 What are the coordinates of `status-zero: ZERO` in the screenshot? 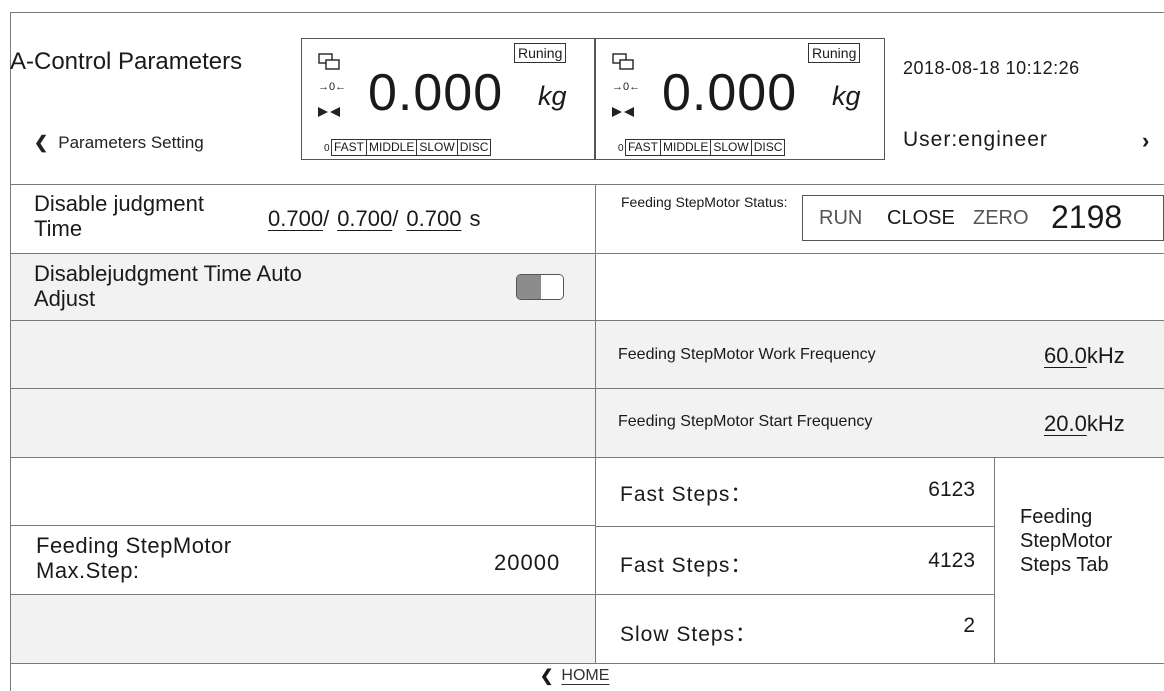 It's located at (1001, 218).